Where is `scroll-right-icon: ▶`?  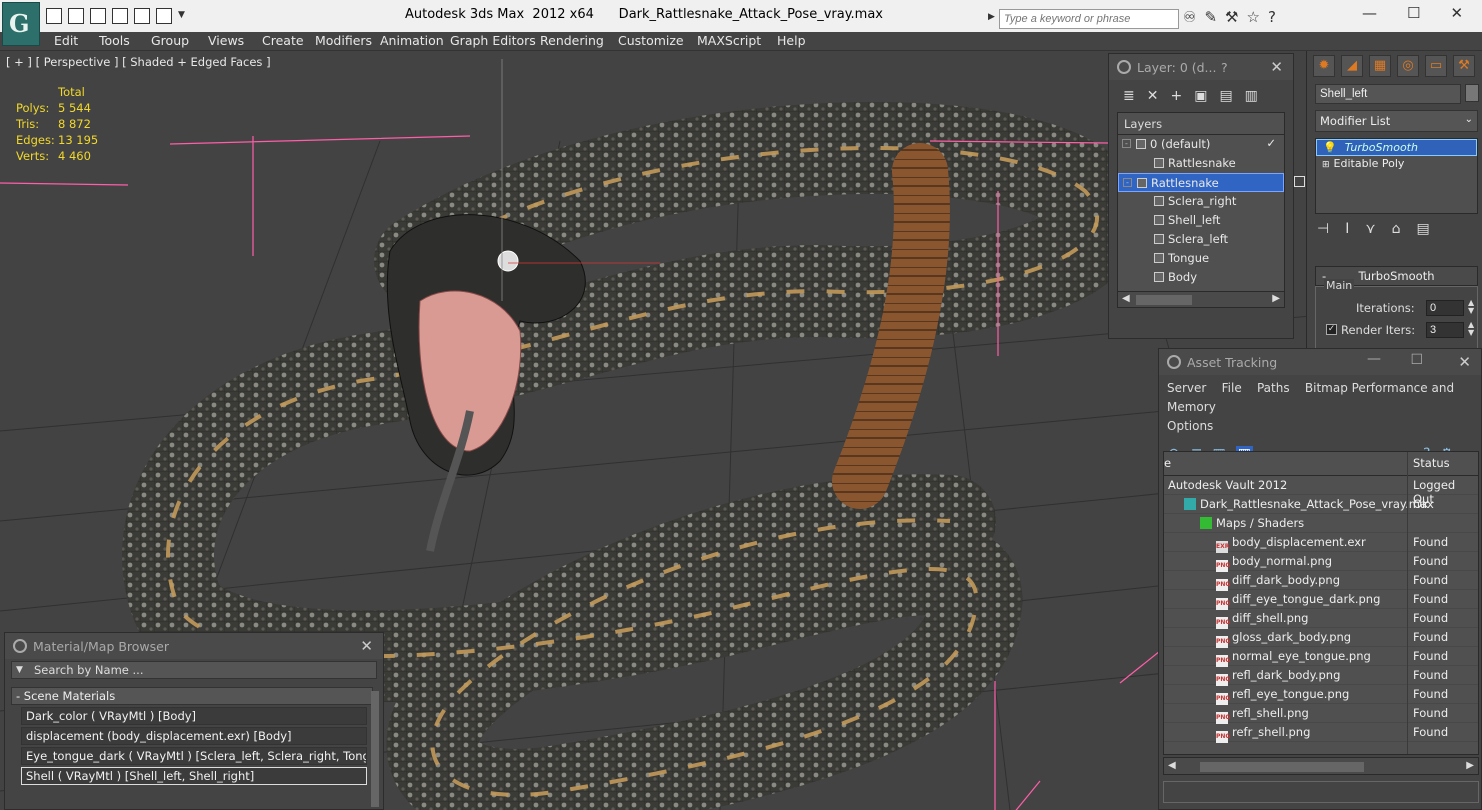 scroll-right-icon: ▶ is located at coordinates (1470, 765).